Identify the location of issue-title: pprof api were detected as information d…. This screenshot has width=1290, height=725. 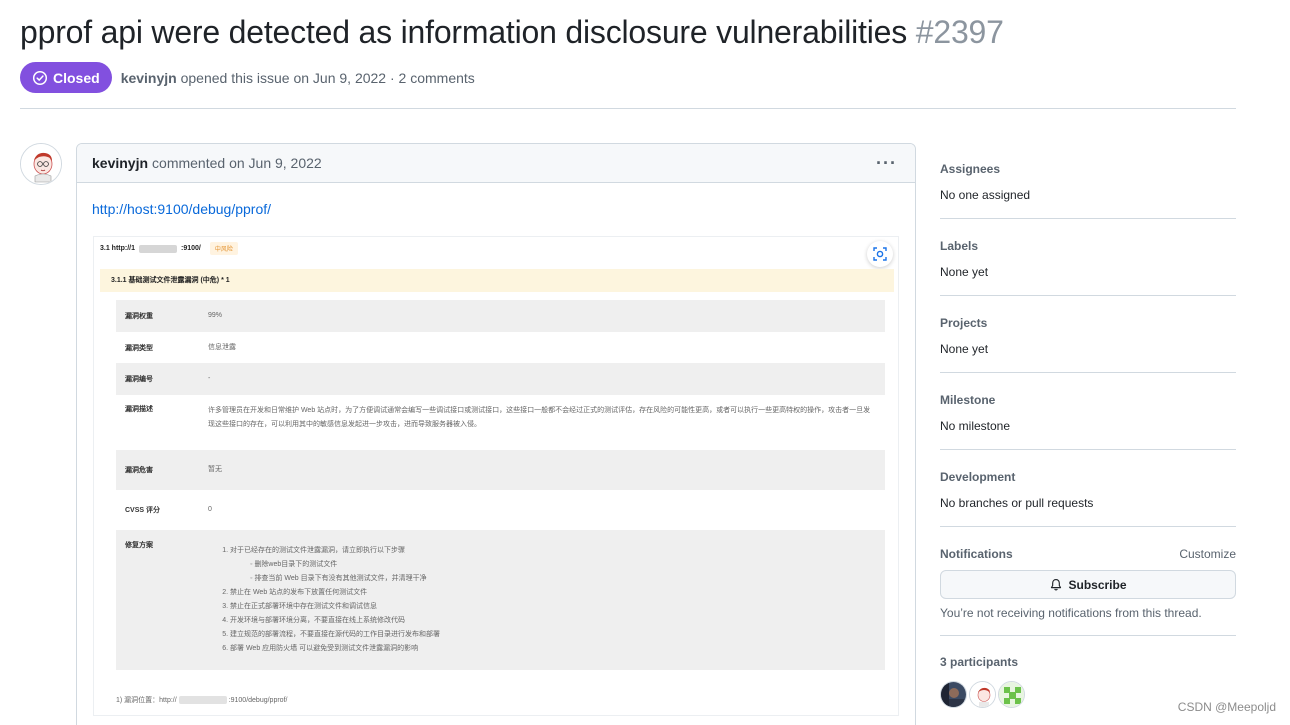
(512, 32).